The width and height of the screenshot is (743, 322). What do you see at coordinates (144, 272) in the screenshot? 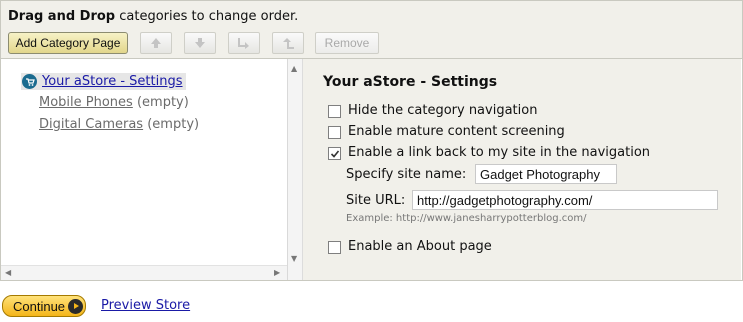
I see `horizontal-scrollbar: ◀ ▶` at bounding box center [144, 272].